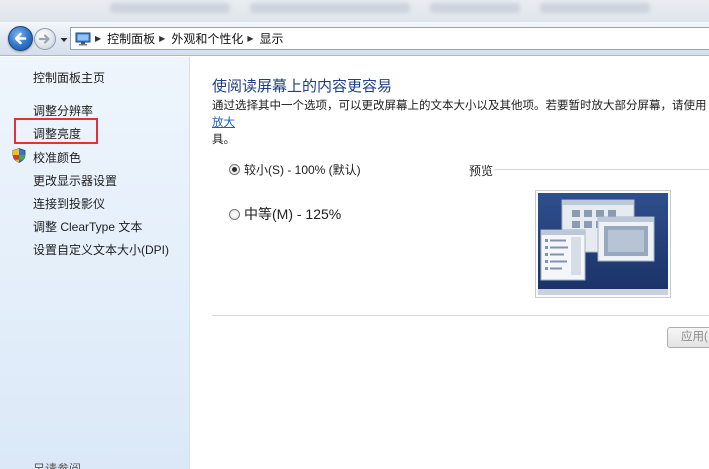 The image size is (709, 469). I want to click on apply-button: 应用(, so click(688, 337).